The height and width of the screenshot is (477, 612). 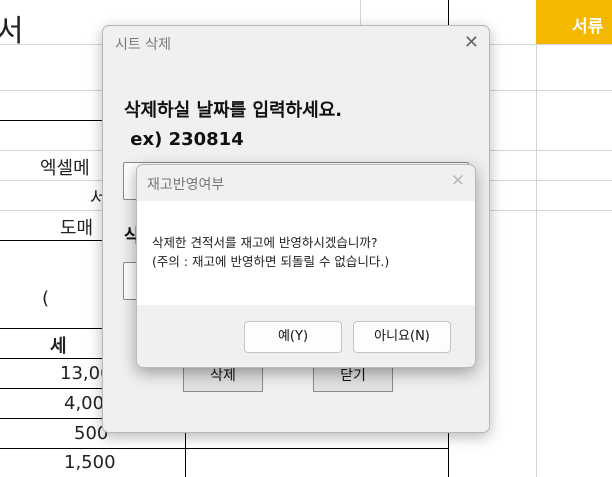 What do you see at coordinates (143, 45) in the screenshot?
I see `dialog-title: 시트 삭제` at bounding box center [143, 45].